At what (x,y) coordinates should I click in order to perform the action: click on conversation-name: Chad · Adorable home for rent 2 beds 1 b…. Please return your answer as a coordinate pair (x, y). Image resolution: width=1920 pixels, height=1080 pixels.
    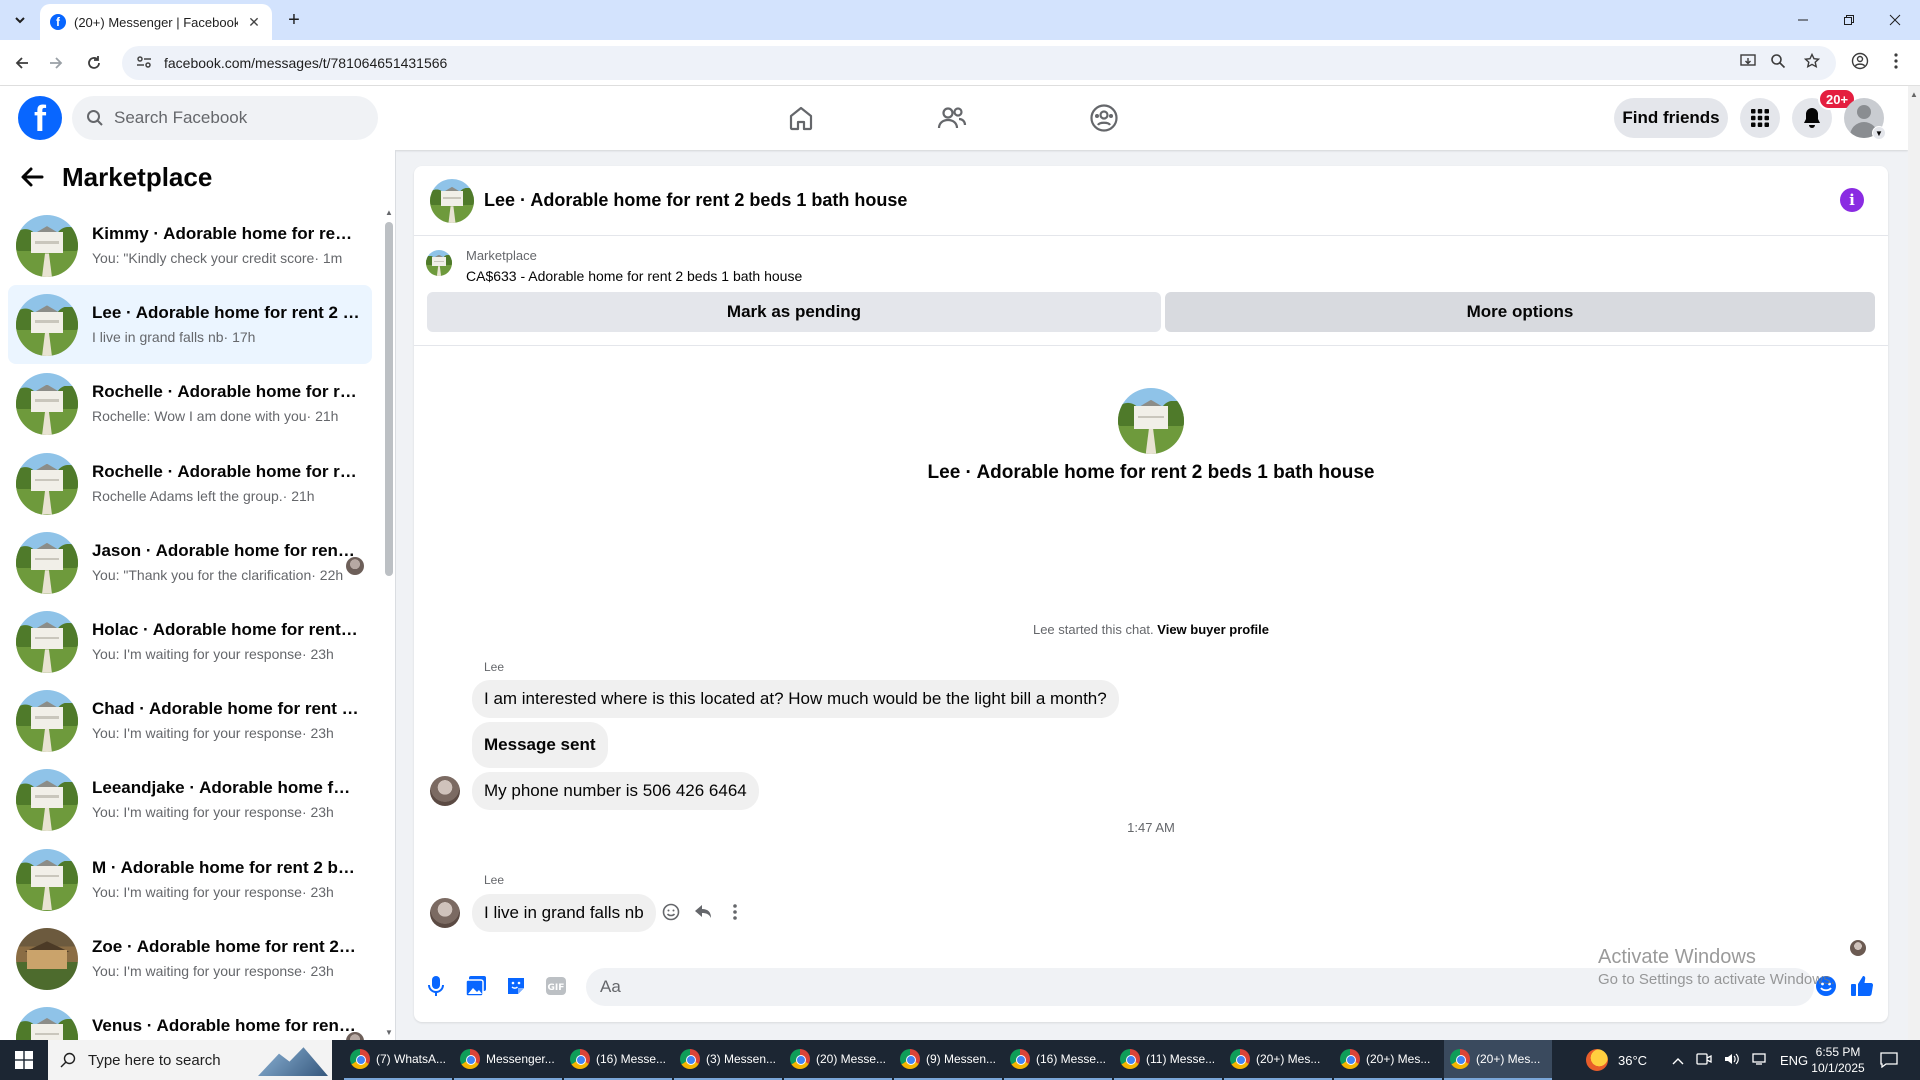
    Looking at the image, I should click on (226, 709).